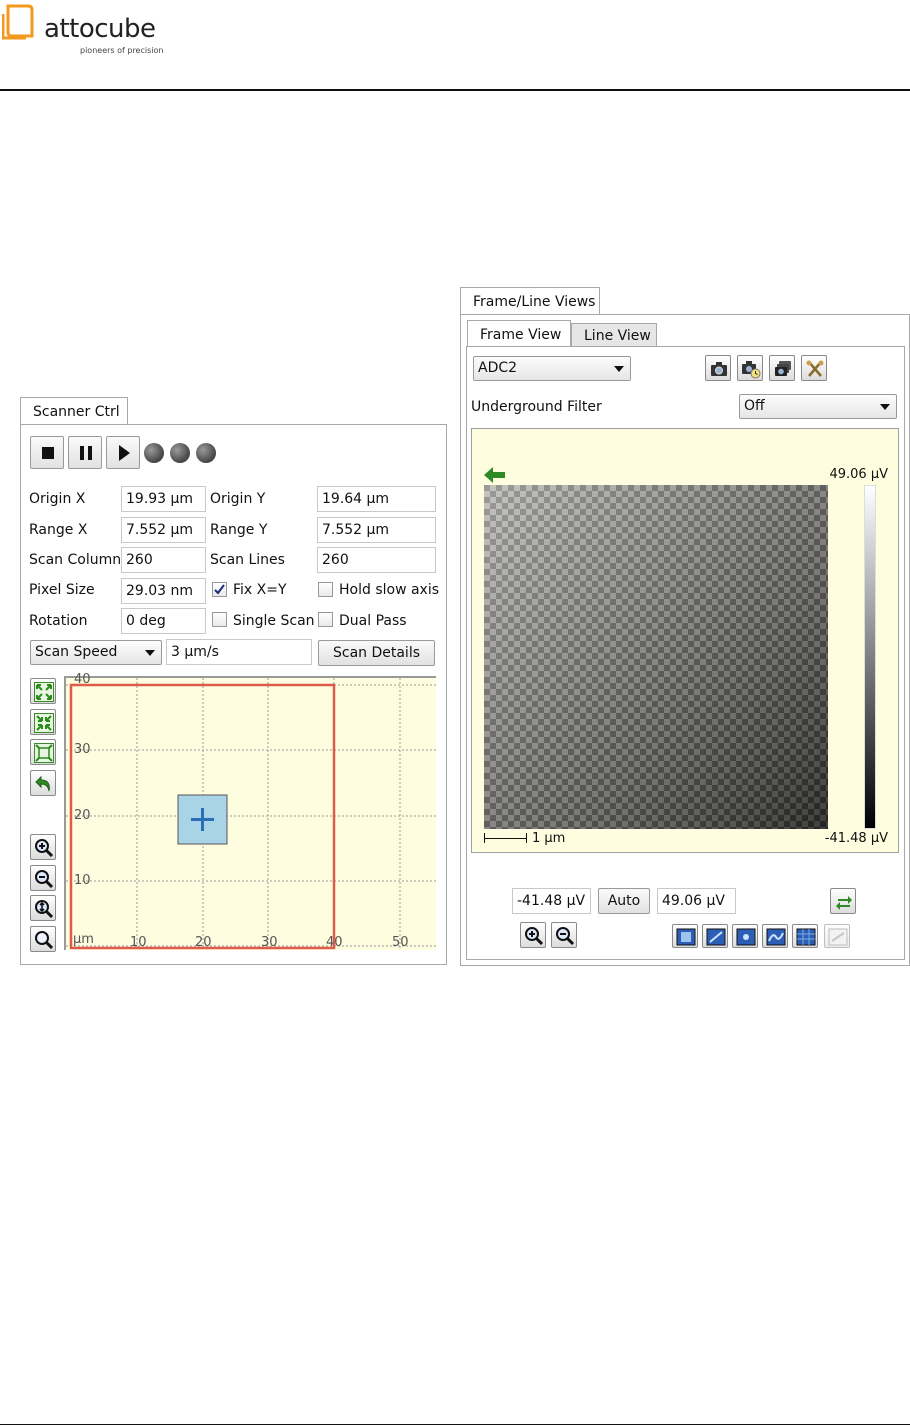  I want to click on fix-xy-checkbox, so click(219, 589).